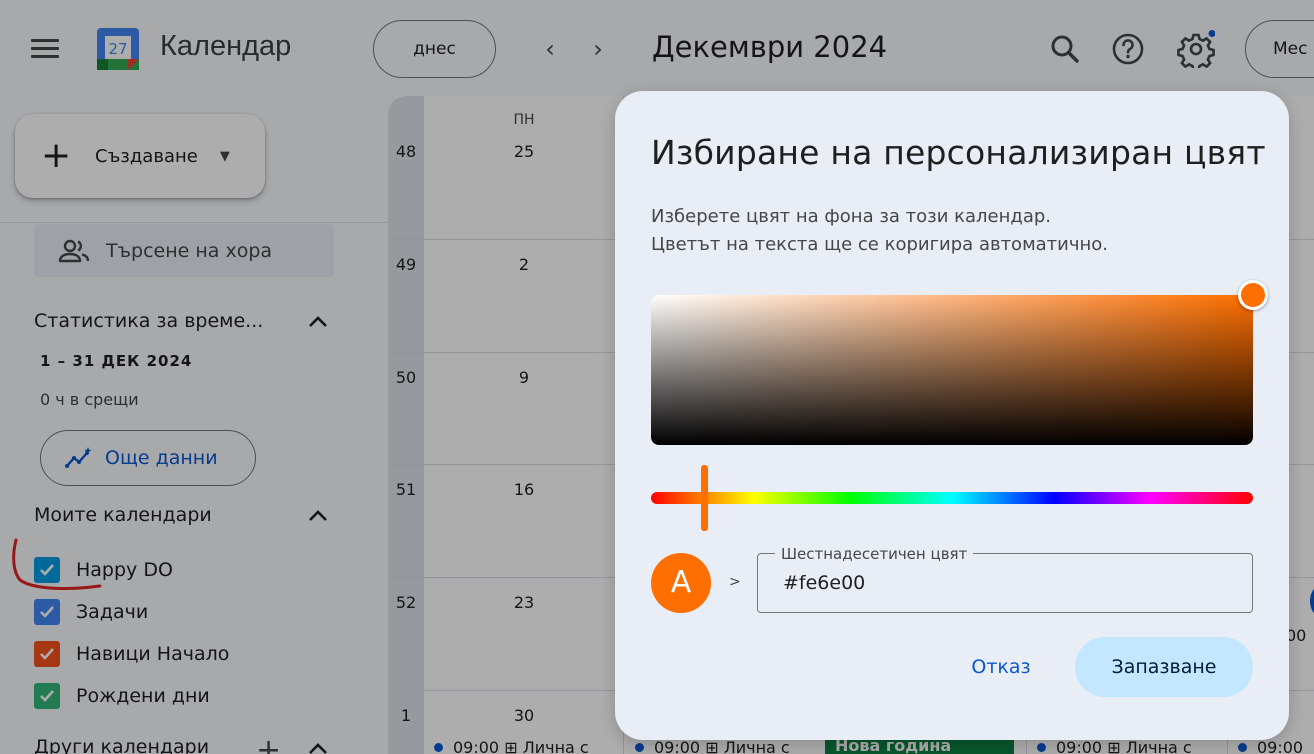 This screenshot has height=754, width=1314. I want to click on dialog-description-line: Изберете цвят на фона за този календар., so click(851, 216).